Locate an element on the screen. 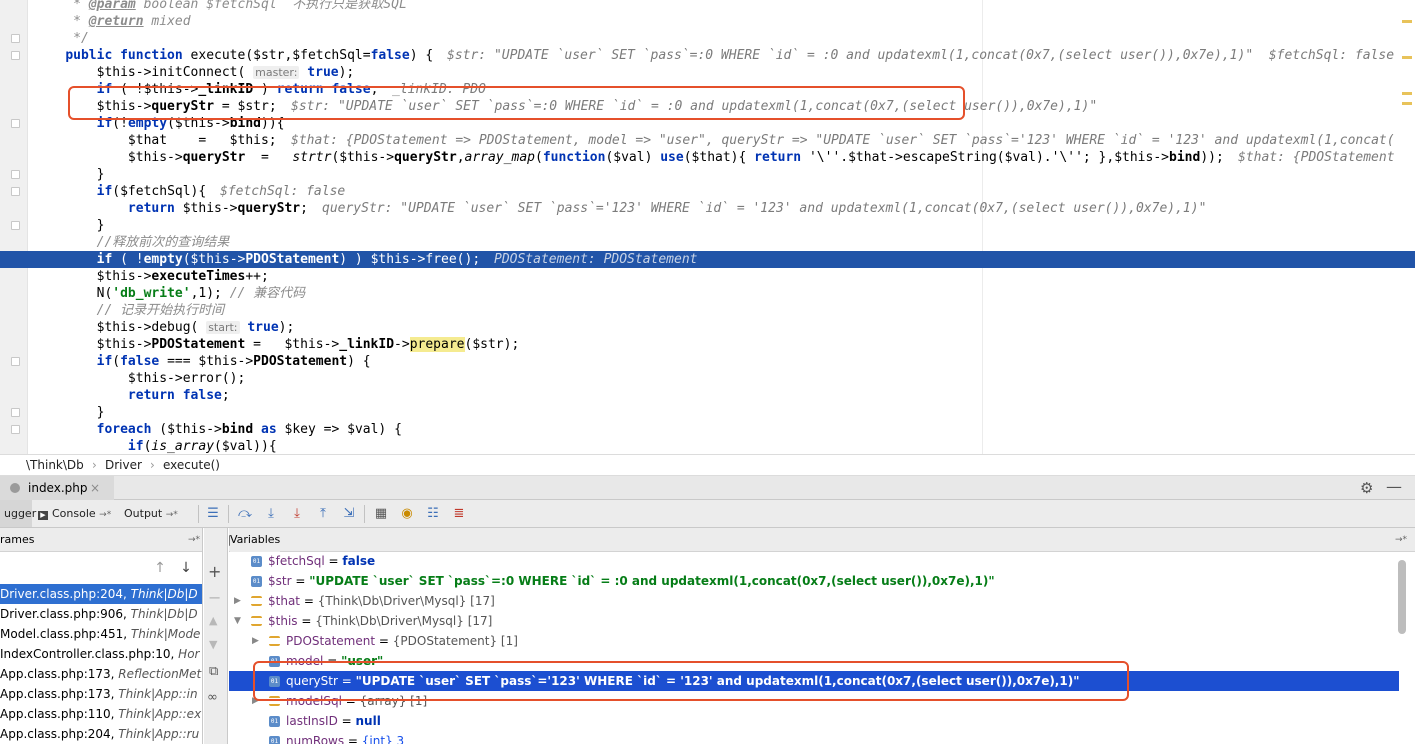  previous-frame-icon: ↑ is located at coordinates (160, 568).